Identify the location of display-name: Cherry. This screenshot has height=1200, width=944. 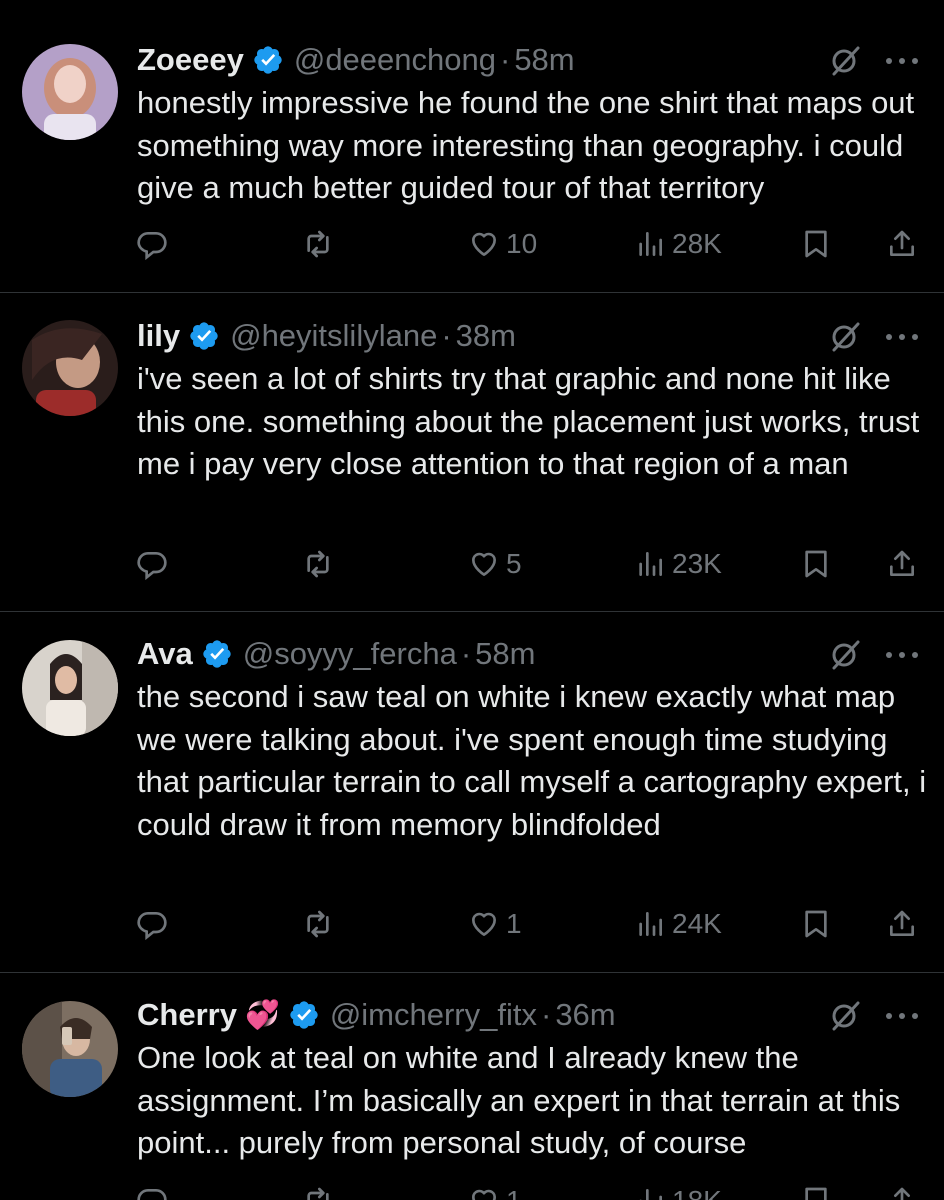
(187, 1015).